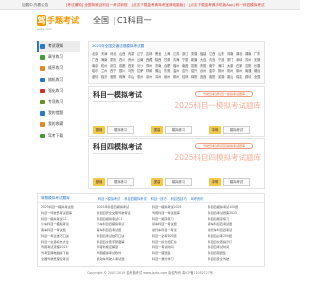  Describe the element at coordinates (213, 59) in the screenshot. I see `city-link: 青岛` at that location.